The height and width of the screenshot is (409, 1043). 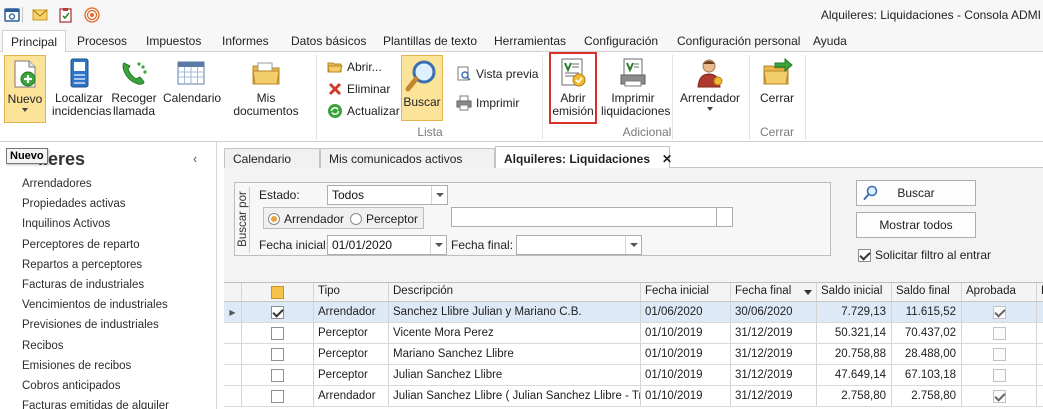 I want to click on radio-perceptor: Perceptor, so click(x=384, y=219).